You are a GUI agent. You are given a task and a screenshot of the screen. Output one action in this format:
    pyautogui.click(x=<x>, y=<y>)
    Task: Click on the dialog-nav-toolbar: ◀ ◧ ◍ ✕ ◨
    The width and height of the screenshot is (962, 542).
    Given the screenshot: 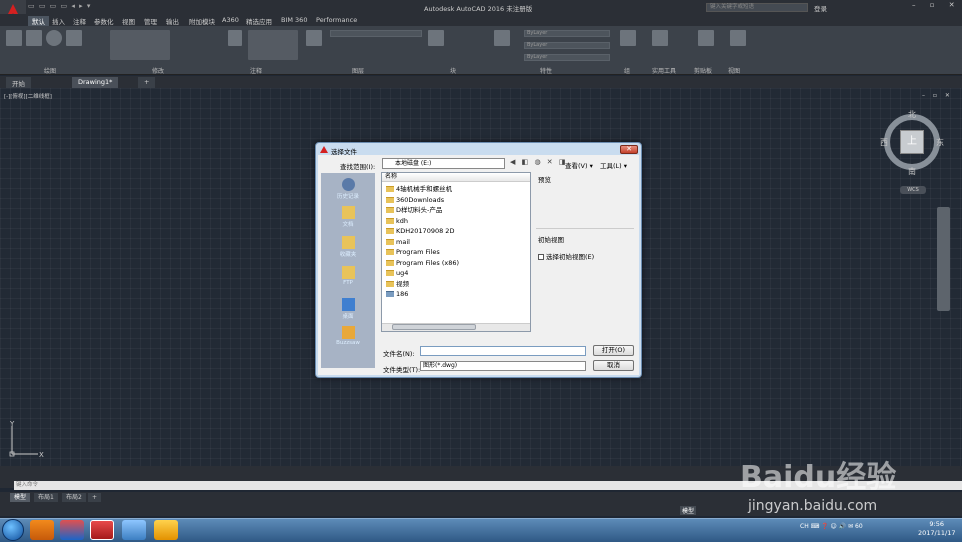 What is the action you would take?
    pyautogui.click(x=538, y=162)
    